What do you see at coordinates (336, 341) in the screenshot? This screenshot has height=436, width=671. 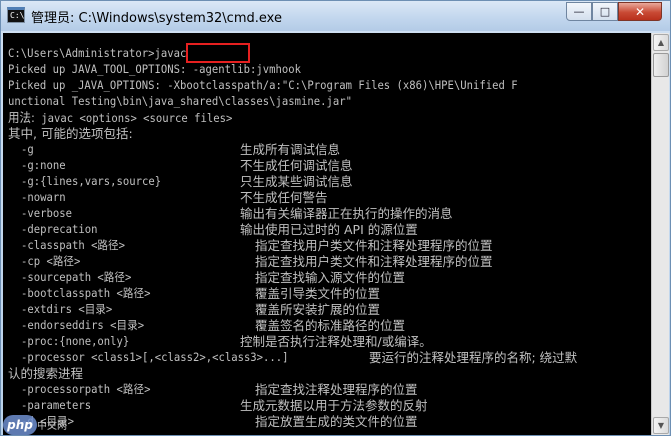 I see `option-desc: 控制是否执行注释处理和/或编译。` at bounding box center [336, 341].